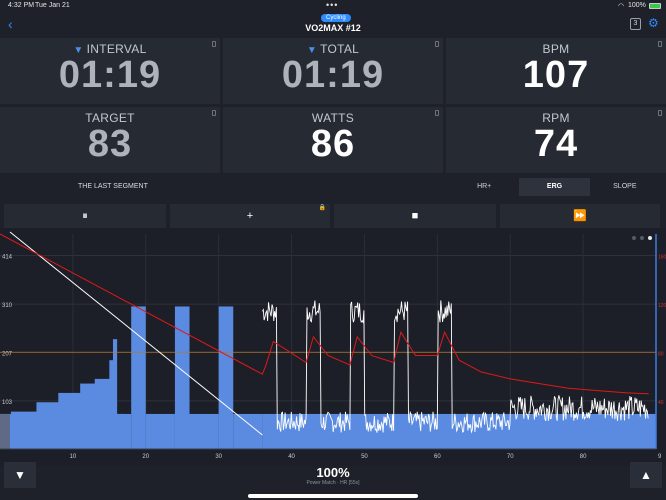 This screenshot has height=500, width=666. Describe the element at coordinates (635, 24) in the screenshot. I see `lap-counter-badge: 3` at that location.